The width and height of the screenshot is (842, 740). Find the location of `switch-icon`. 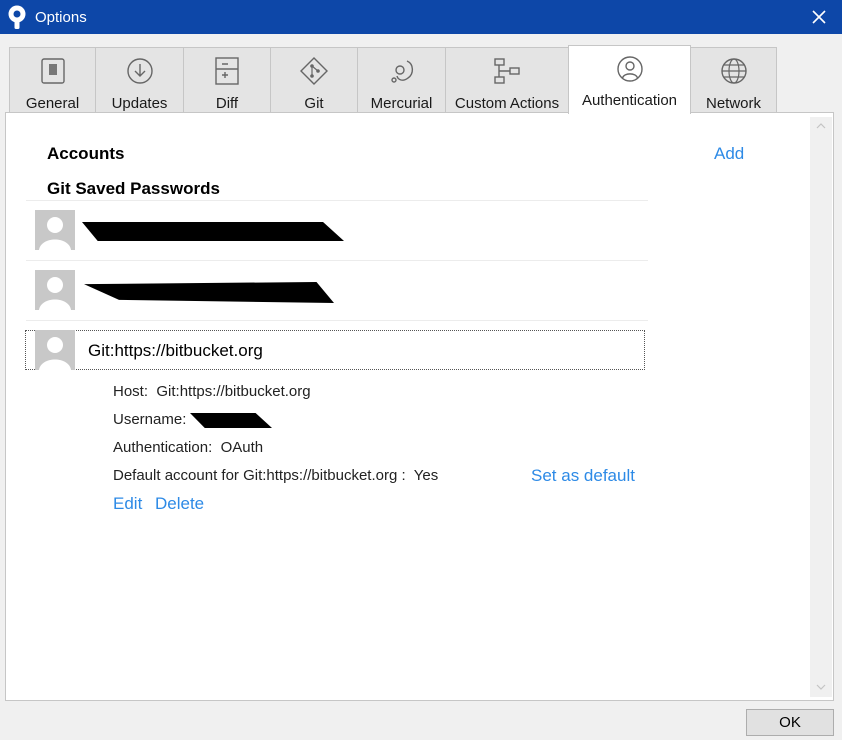

switch-icon is located at coordinates (52, 71).